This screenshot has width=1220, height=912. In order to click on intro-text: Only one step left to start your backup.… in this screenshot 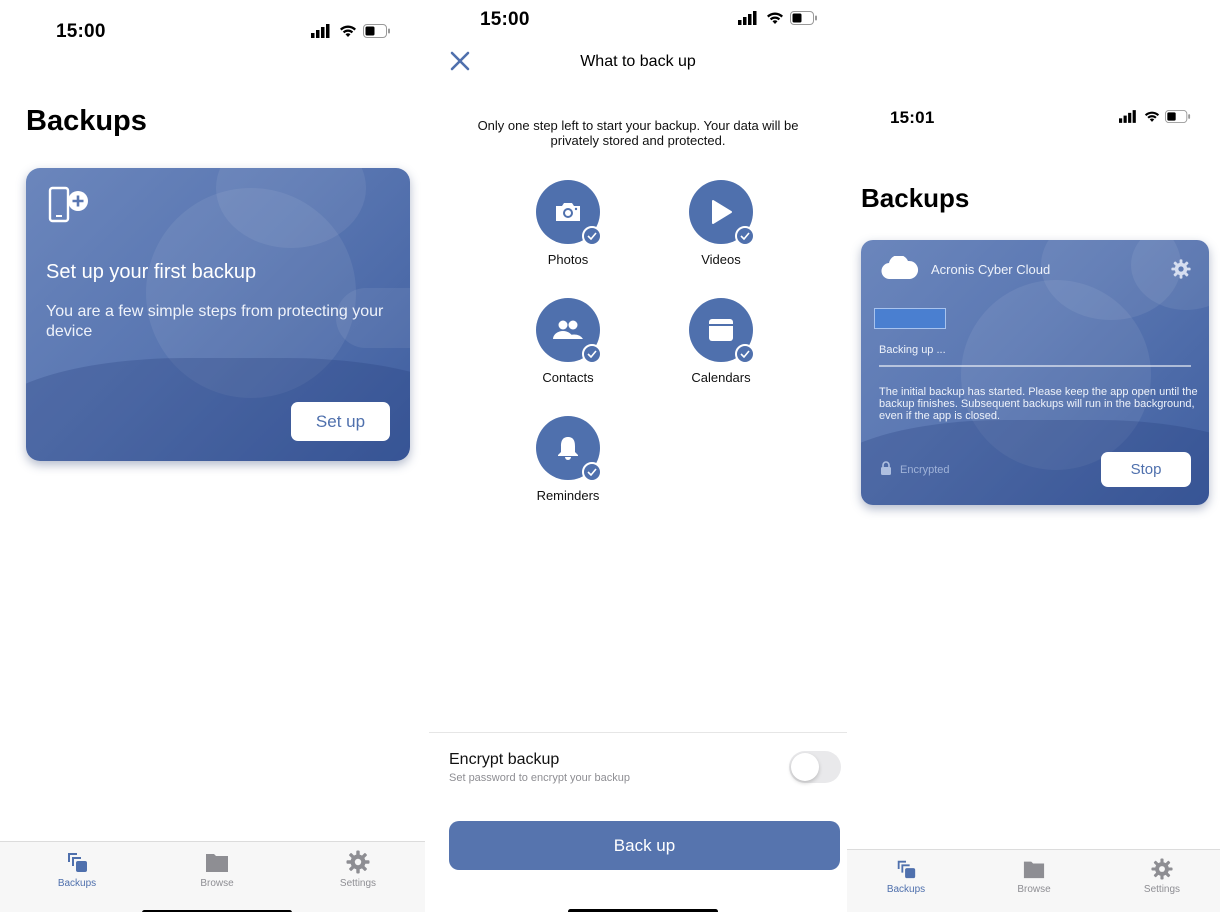, I will do `click(638, 133)`.